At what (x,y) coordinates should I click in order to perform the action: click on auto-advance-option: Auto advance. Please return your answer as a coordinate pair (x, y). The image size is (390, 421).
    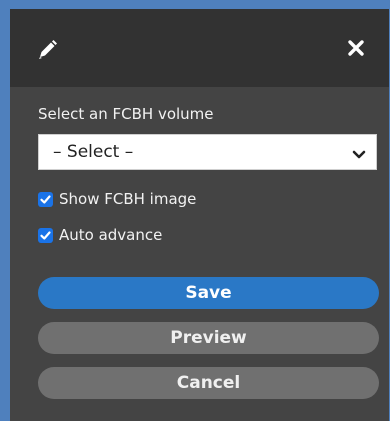
    Looking at the image, I should click on (100, 235).